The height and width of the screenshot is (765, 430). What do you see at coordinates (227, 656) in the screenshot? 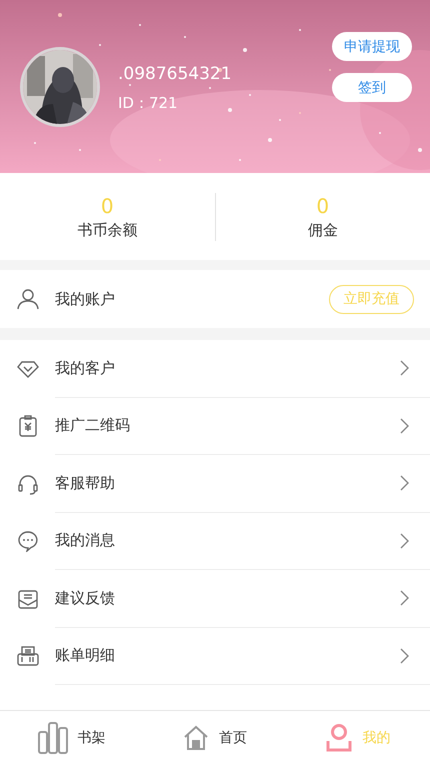
I see `menu-item-label: 账单明细` at bounding box center [227, 656].